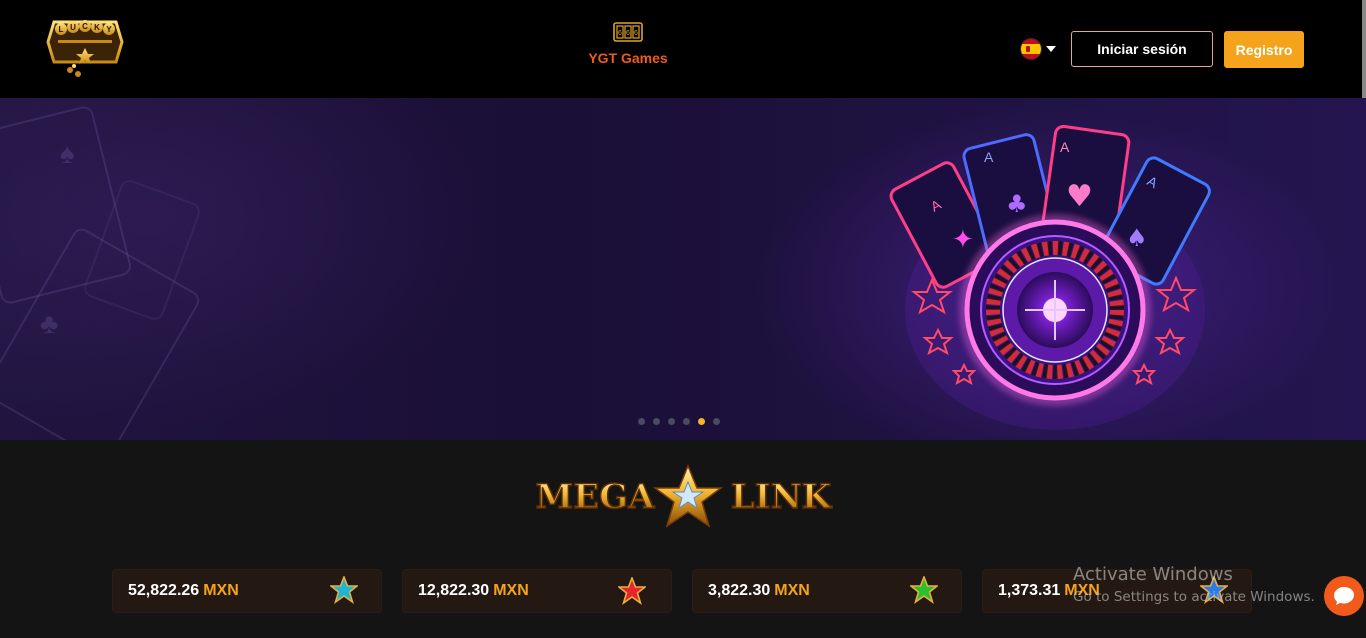 The image size is (1366, 638). Describe the element at coordinates (1364, 49) in the screenshot. I see `page-scrollbar` at that location.